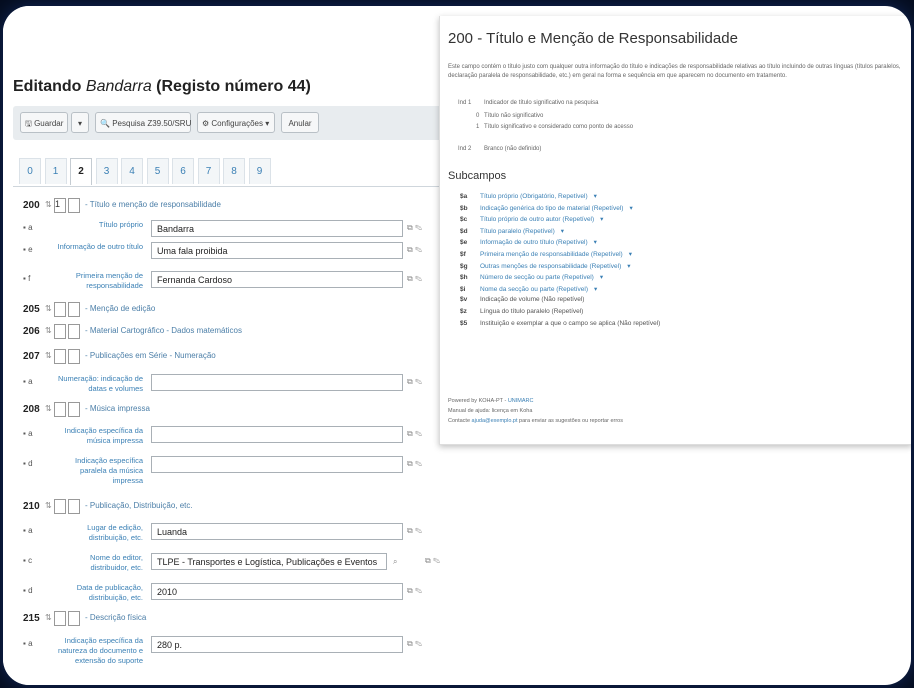 Image resolution: width=914 pixels, height=688 pixels. I want to click on help-subfield-d: $d Título paralelo (Repetível) ▾, so click(512, 231).